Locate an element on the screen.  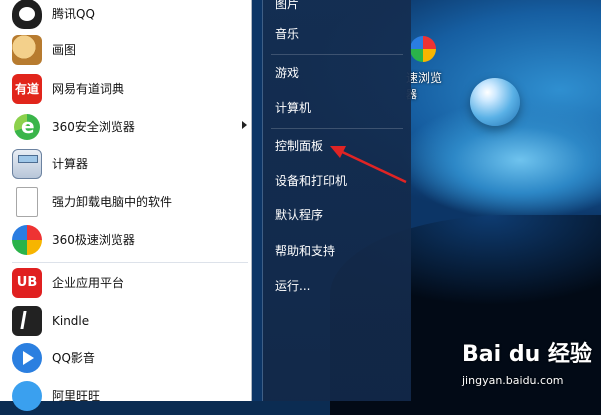
desktop-shortcut-label: 速浏览 is located at coordinates (424, 78).